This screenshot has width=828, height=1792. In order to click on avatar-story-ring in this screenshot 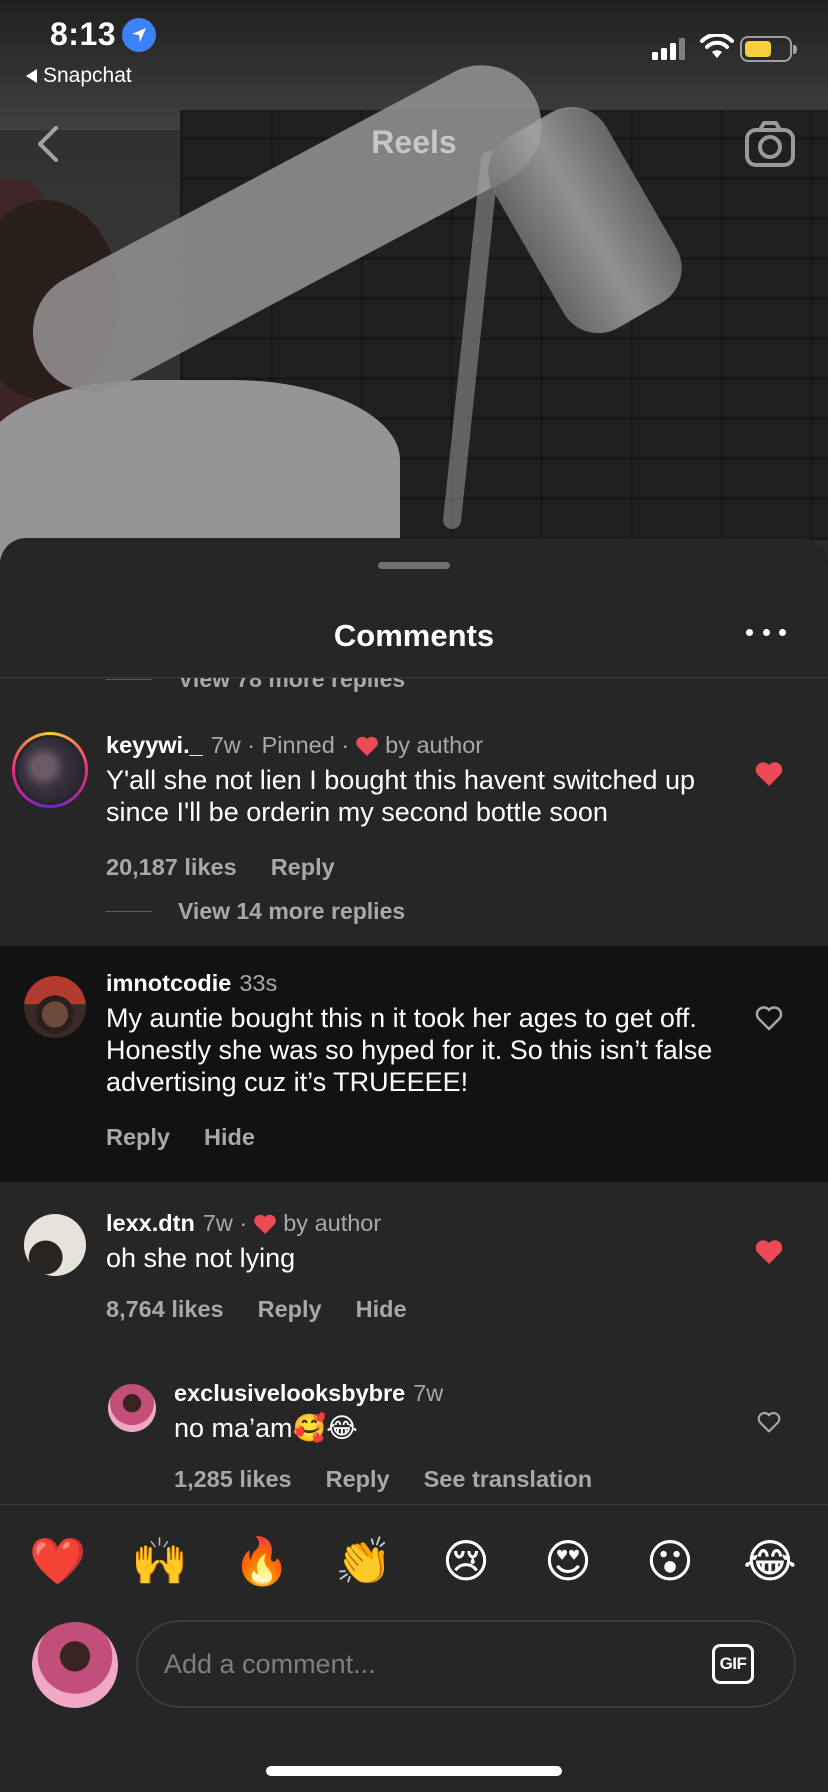, I will do `click(50, 770)`.